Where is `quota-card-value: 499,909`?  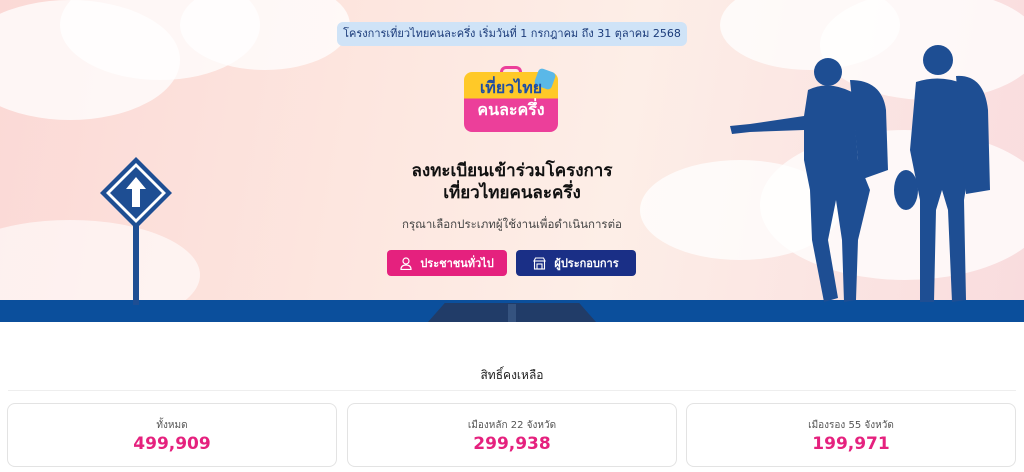
quota-card-value: 499,909 is located at coordinates (172, 444).